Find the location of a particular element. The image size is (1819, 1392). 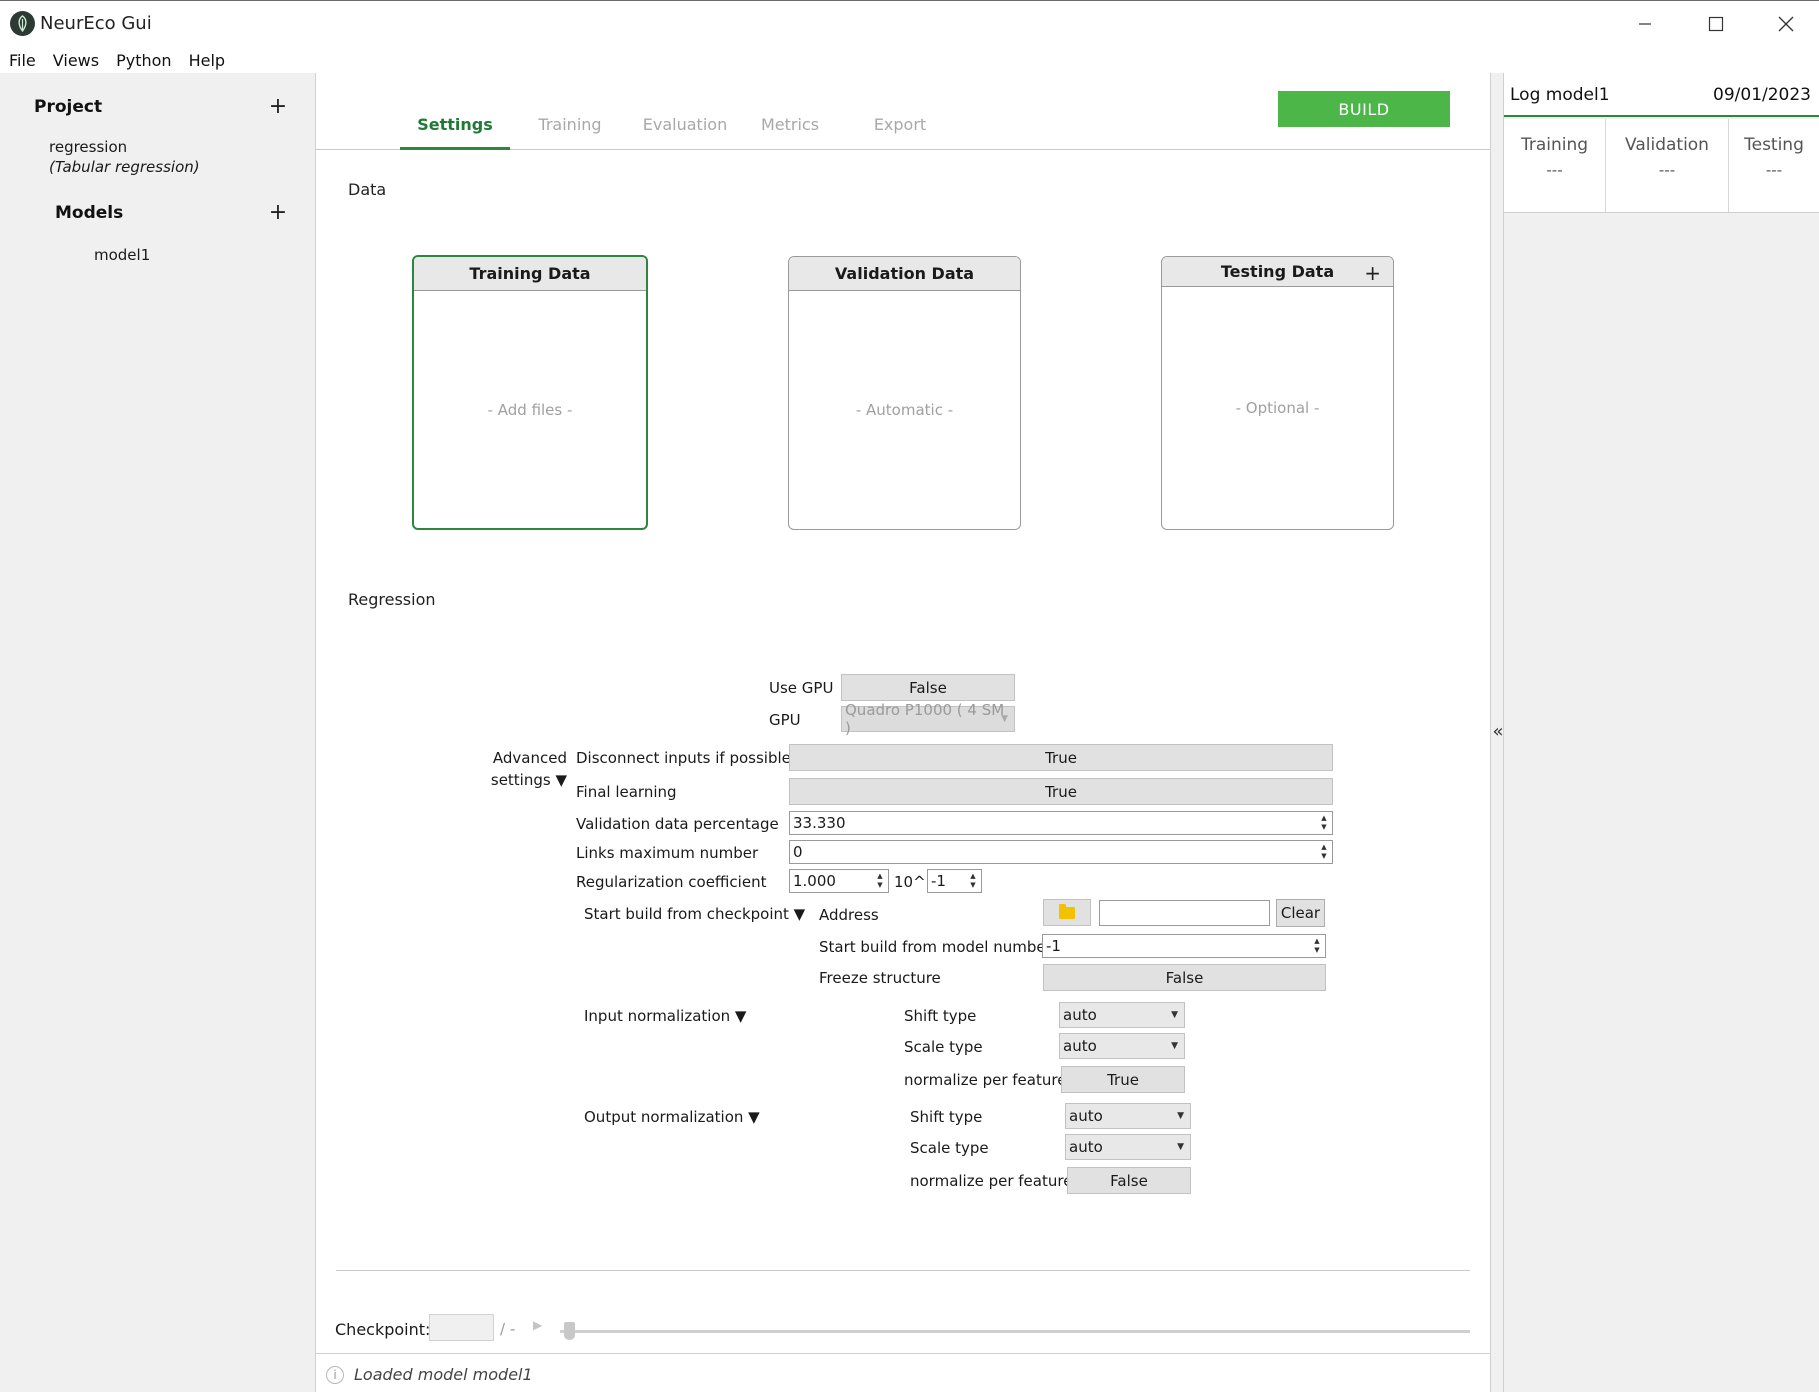

input-per-feature-label: normalize per feature is located at coordinates (985, 1080).